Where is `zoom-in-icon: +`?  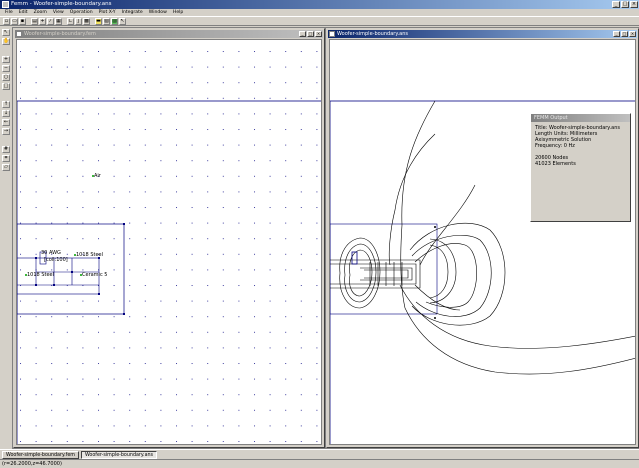
zoom-in-icon: + is located at coordinates (6, 59).